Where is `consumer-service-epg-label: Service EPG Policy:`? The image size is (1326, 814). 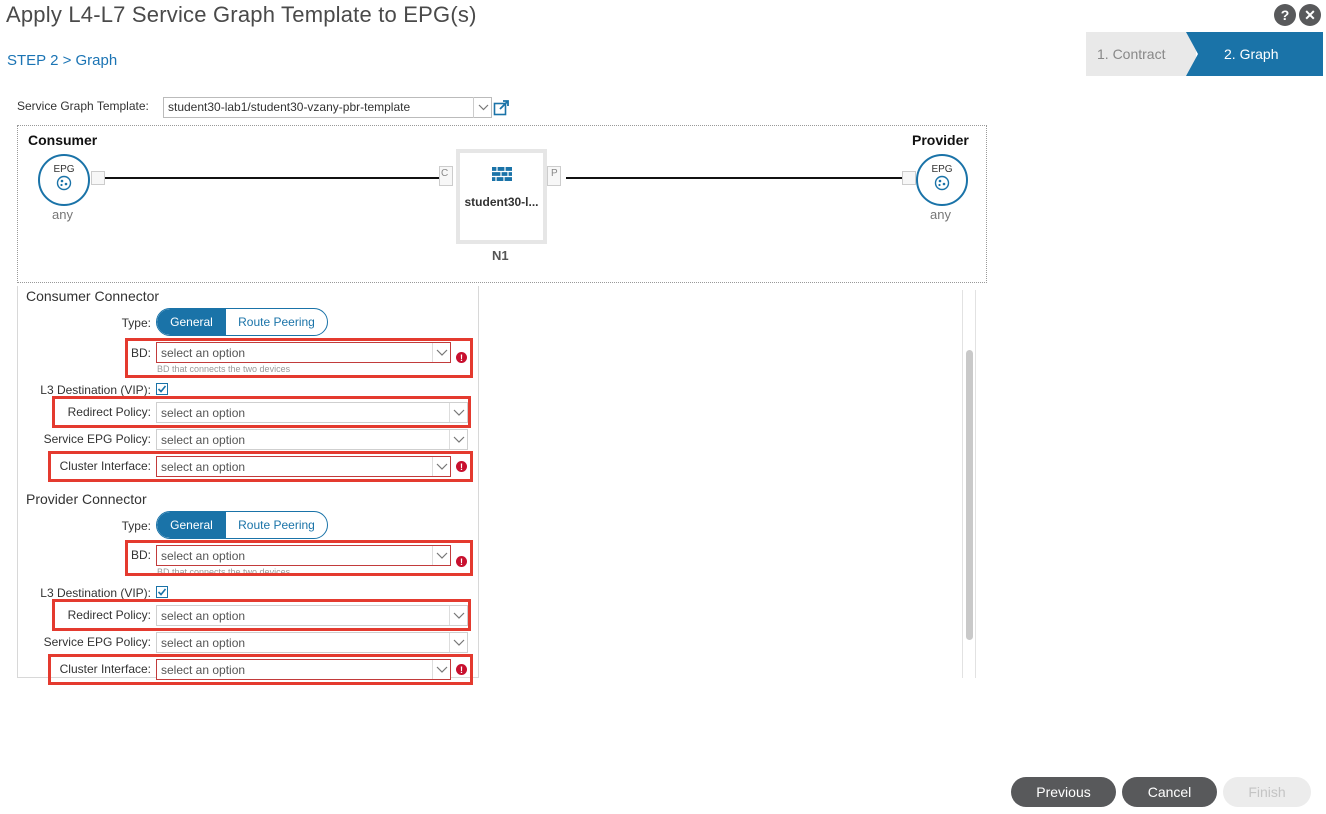 consumer-service-epg-label: Service EPG Policy: is located at coordinates (97, 439).